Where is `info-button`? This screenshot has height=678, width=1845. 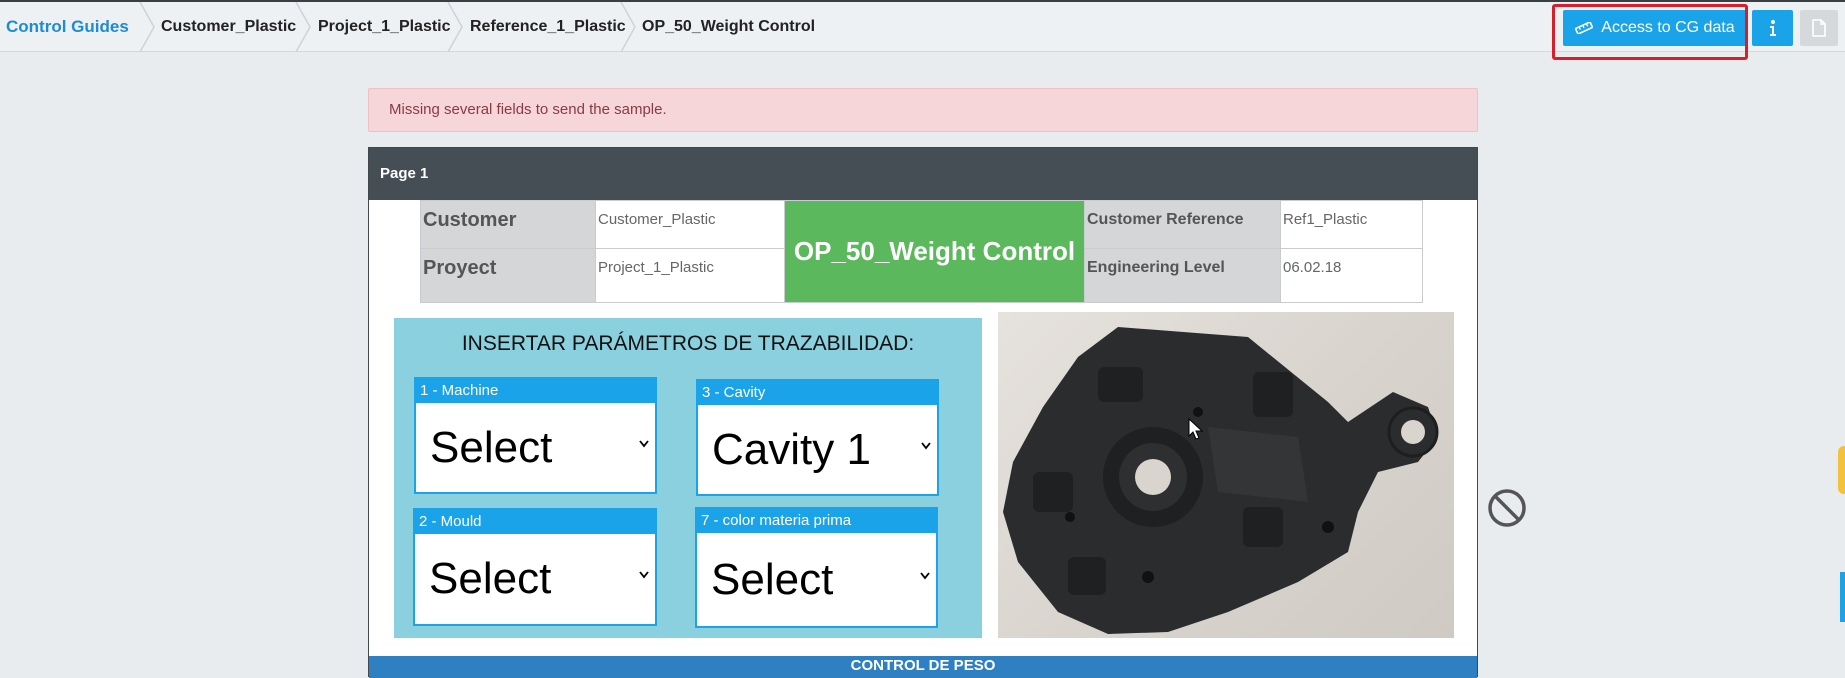
info-button is located at coordinates (1772, 28).